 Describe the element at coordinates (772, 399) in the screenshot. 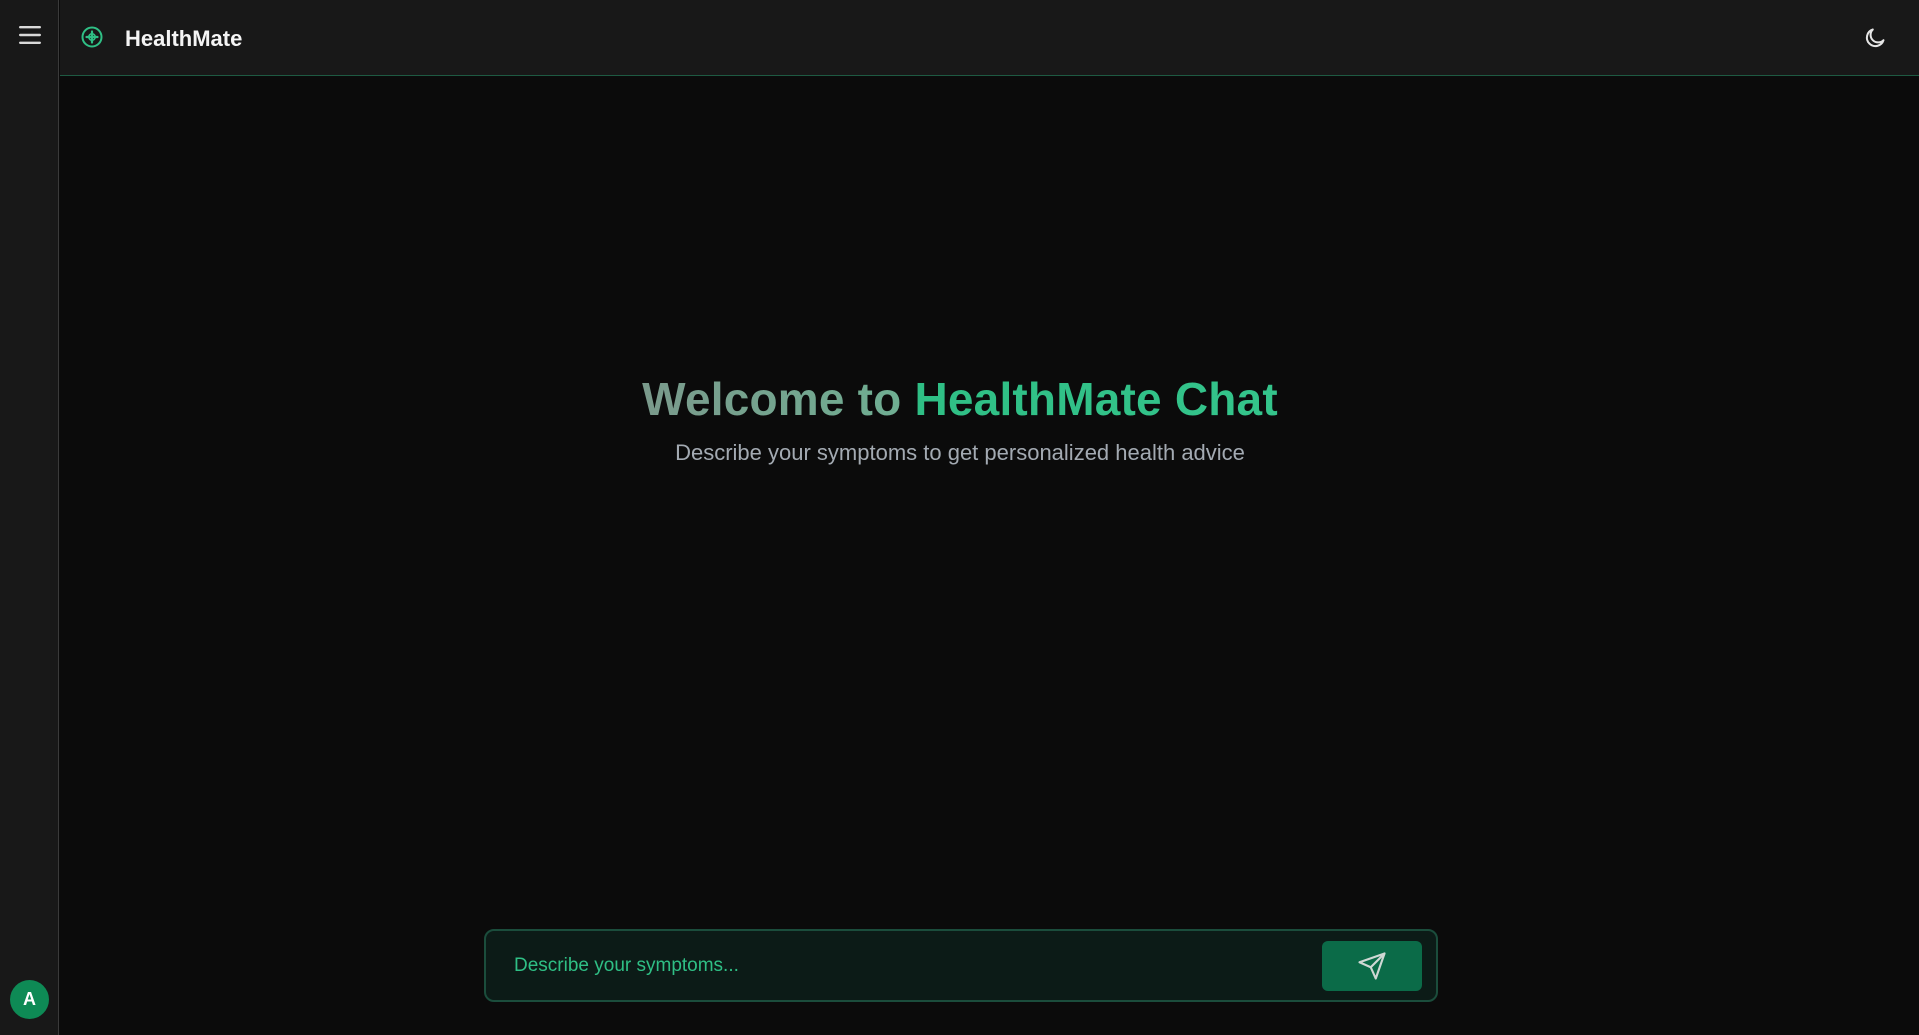

I see `welcome-title-prefix: Welcome to` at that location.